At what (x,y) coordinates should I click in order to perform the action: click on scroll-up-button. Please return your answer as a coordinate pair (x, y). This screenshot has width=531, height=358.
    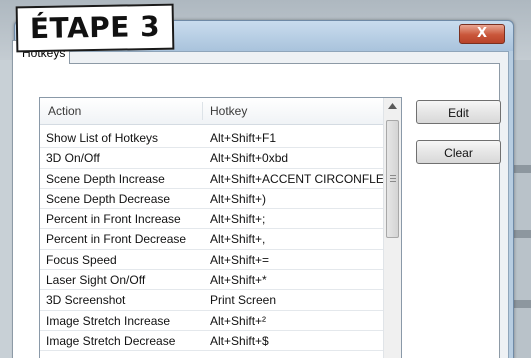
    Looking at the image, I should click on (392, 106).